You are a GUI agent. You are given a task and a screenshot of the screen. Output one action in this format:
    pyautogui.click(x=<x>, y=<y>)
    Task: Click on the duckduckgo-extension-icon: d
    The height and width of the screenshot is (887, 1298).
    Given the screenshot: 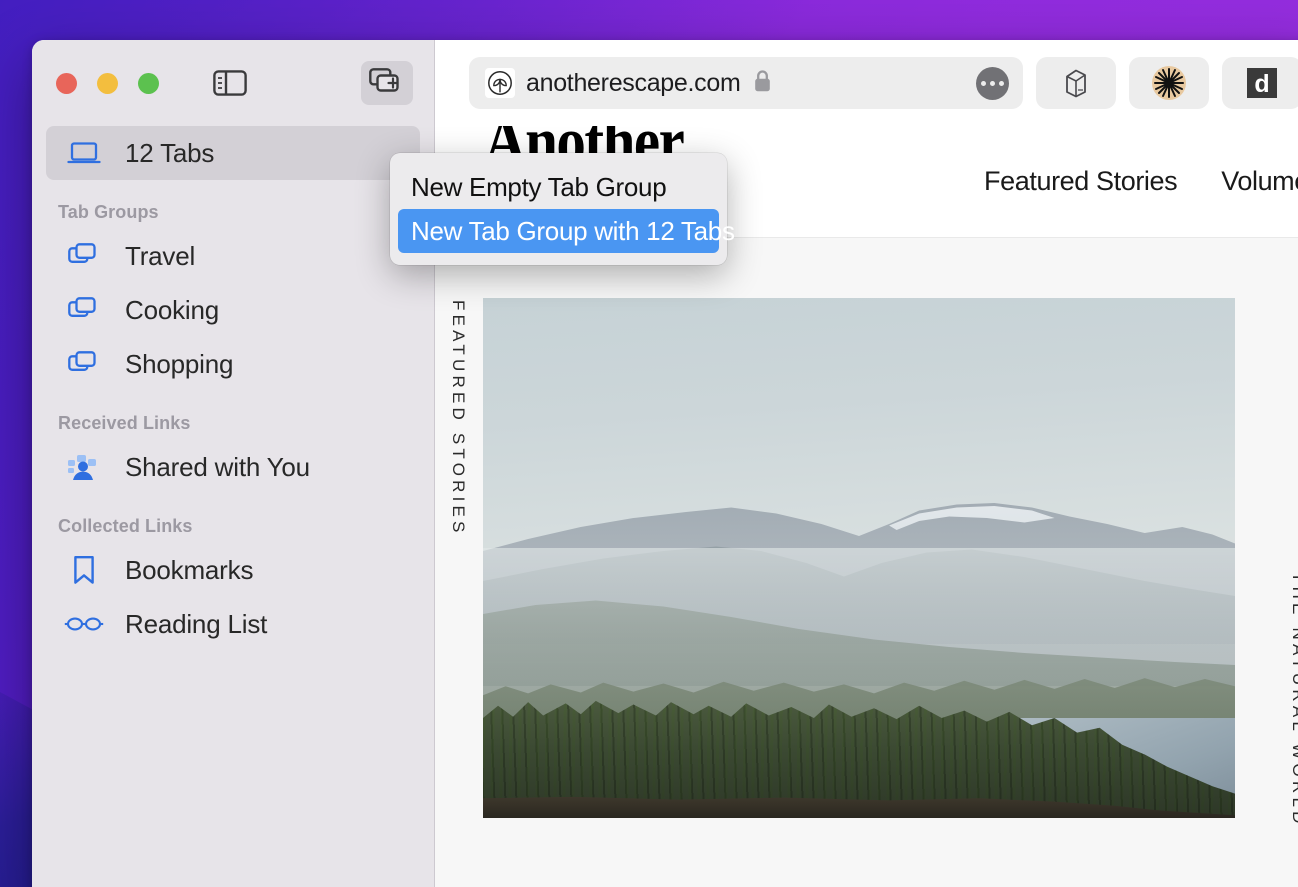 What is the action you would take?
    pyautogui.click(x=1262, y=83)
    